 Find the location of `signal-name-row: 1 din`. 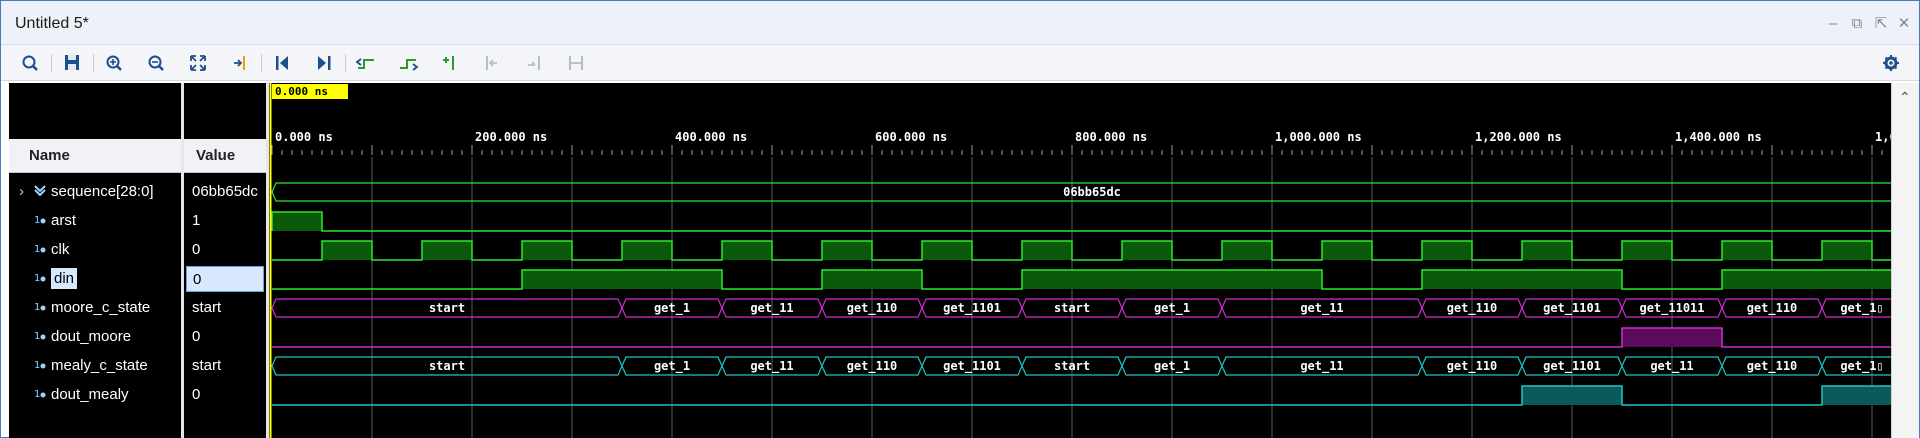

signal-name-row: 1 din is located at coordinates (48, 279).